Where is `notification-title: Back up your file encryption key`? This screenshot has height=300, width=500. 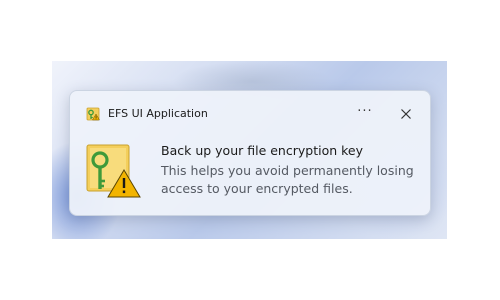
notification-title: Back up your file encryption key is located at coordinates (262, 150).